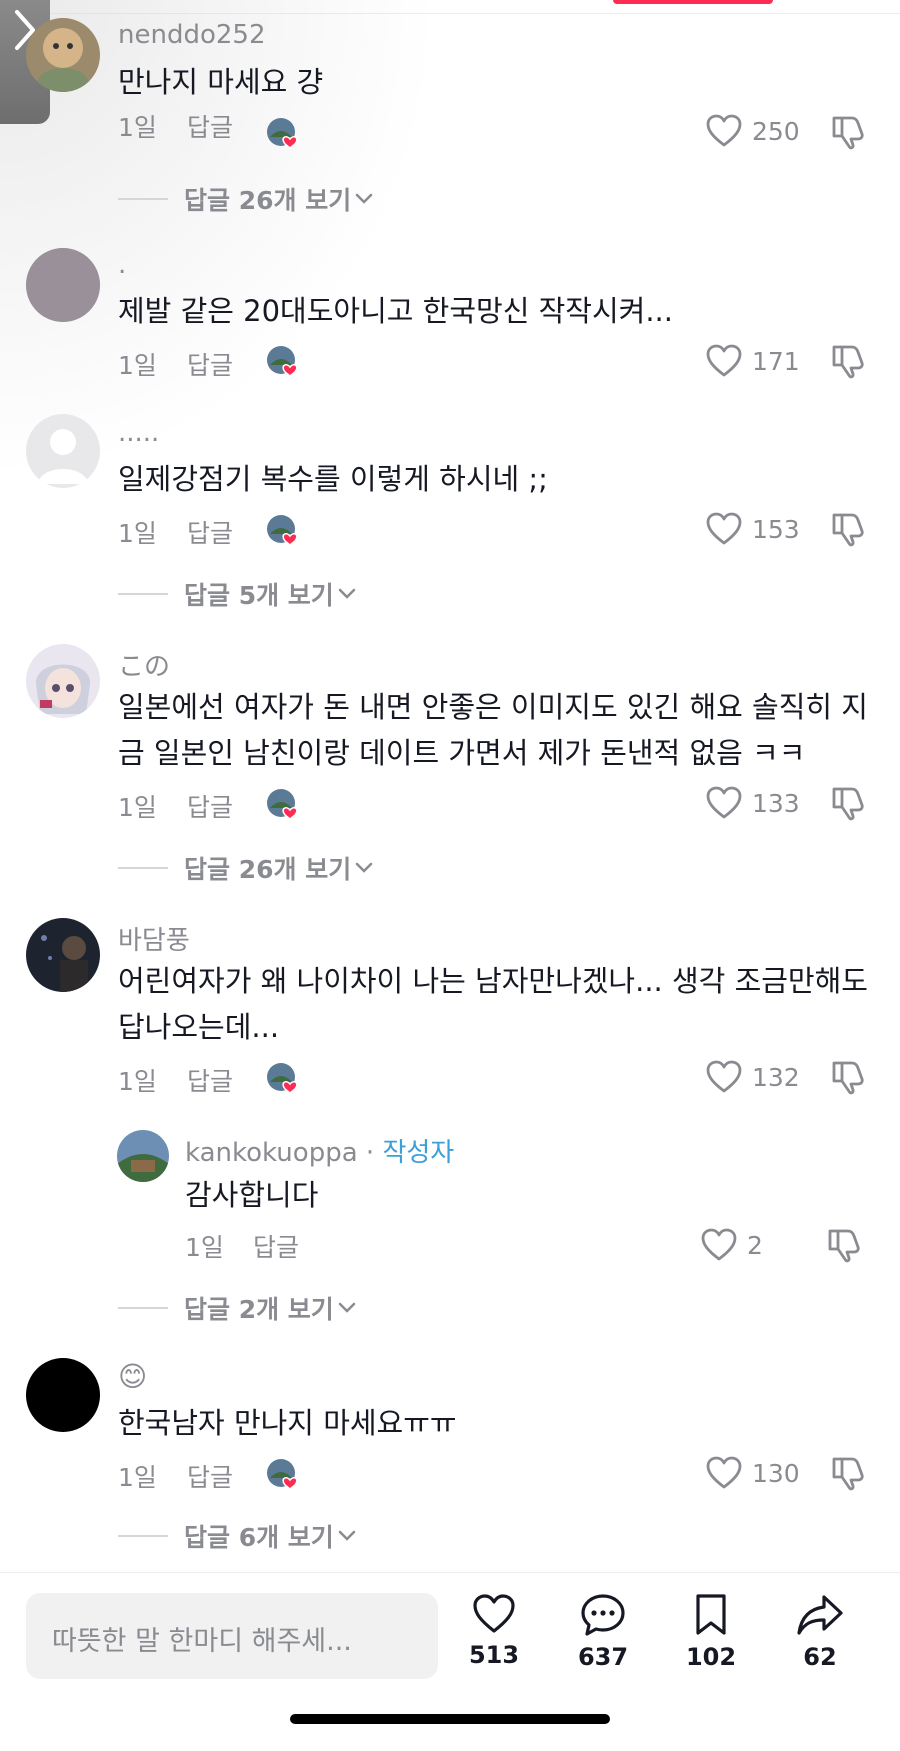 Image resolution: width=900 pixels, height=1751 pixels. What do you see at coordinates (820, 1657) in the screenshot?
I see `share-count: 62` at bounding box center [820, 1657].